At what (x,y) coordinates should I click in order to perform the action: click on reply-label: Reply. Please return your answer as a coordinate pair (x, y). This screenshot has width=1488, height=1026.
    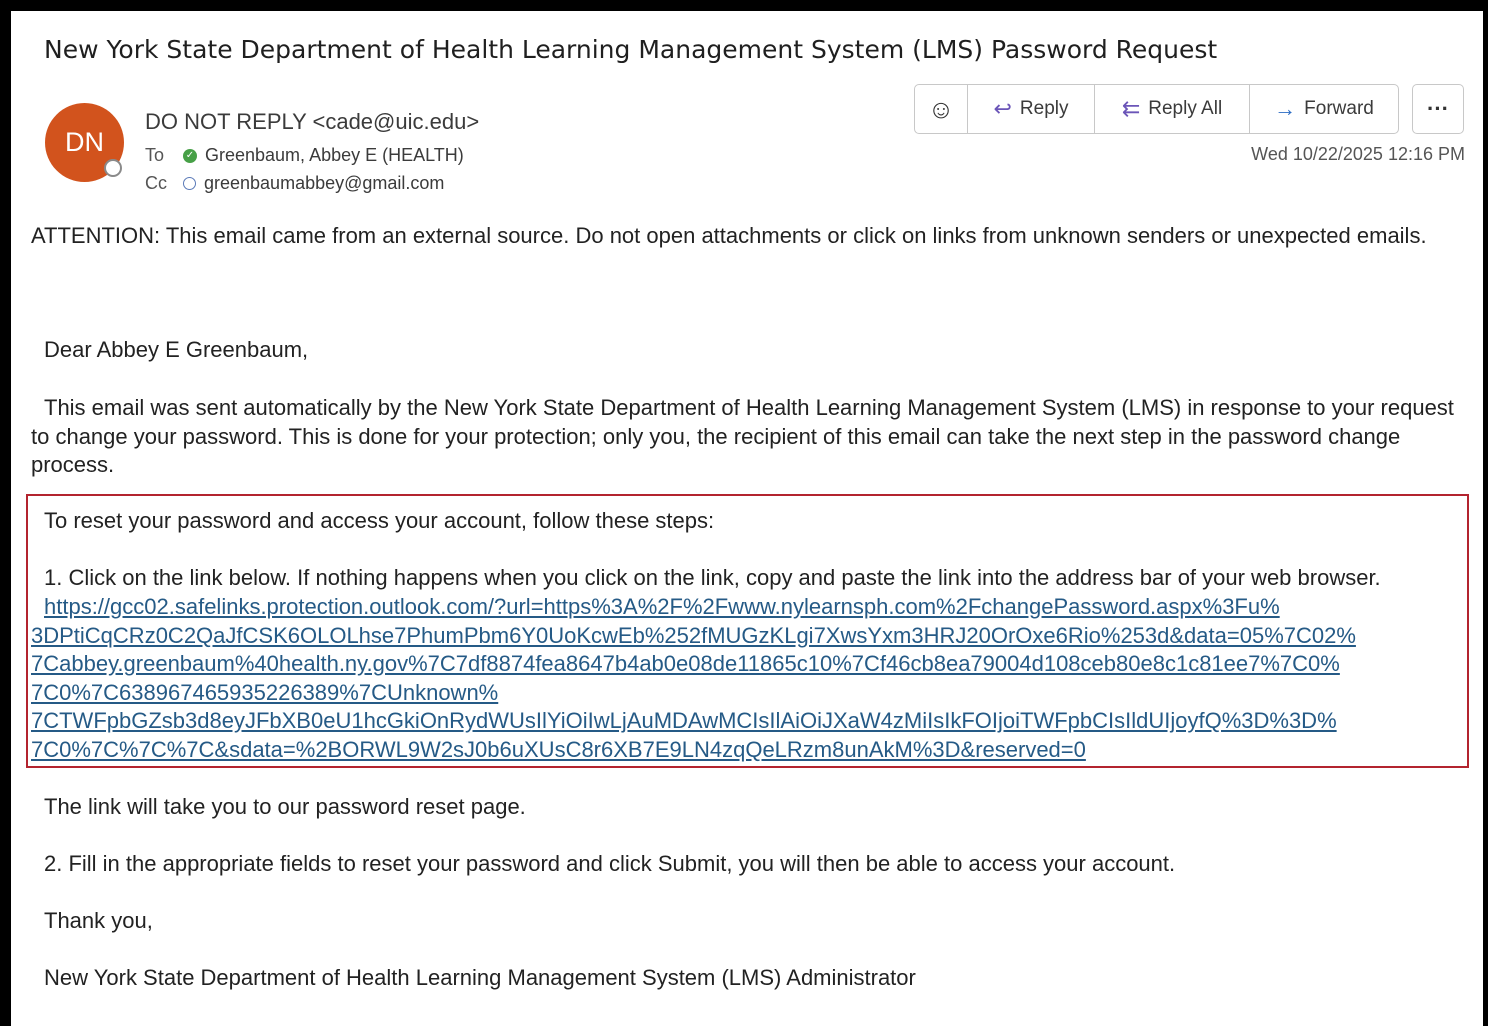
    Looking at the image, I should click on (1044, 108).